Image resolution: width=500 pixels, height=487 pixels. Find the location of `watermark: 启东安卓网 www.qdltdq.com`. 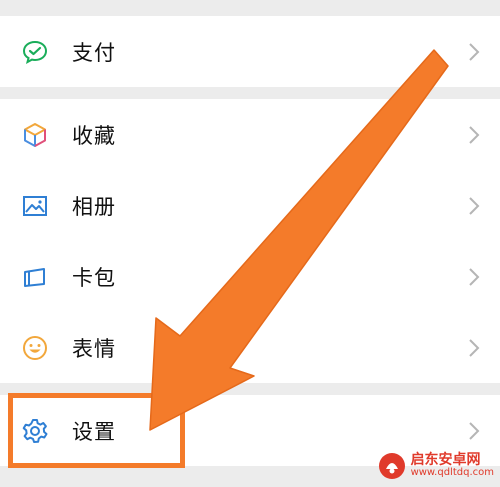

watermark: 启东安卓网 www.qdltdq.com is located at coordinates (435, 466).